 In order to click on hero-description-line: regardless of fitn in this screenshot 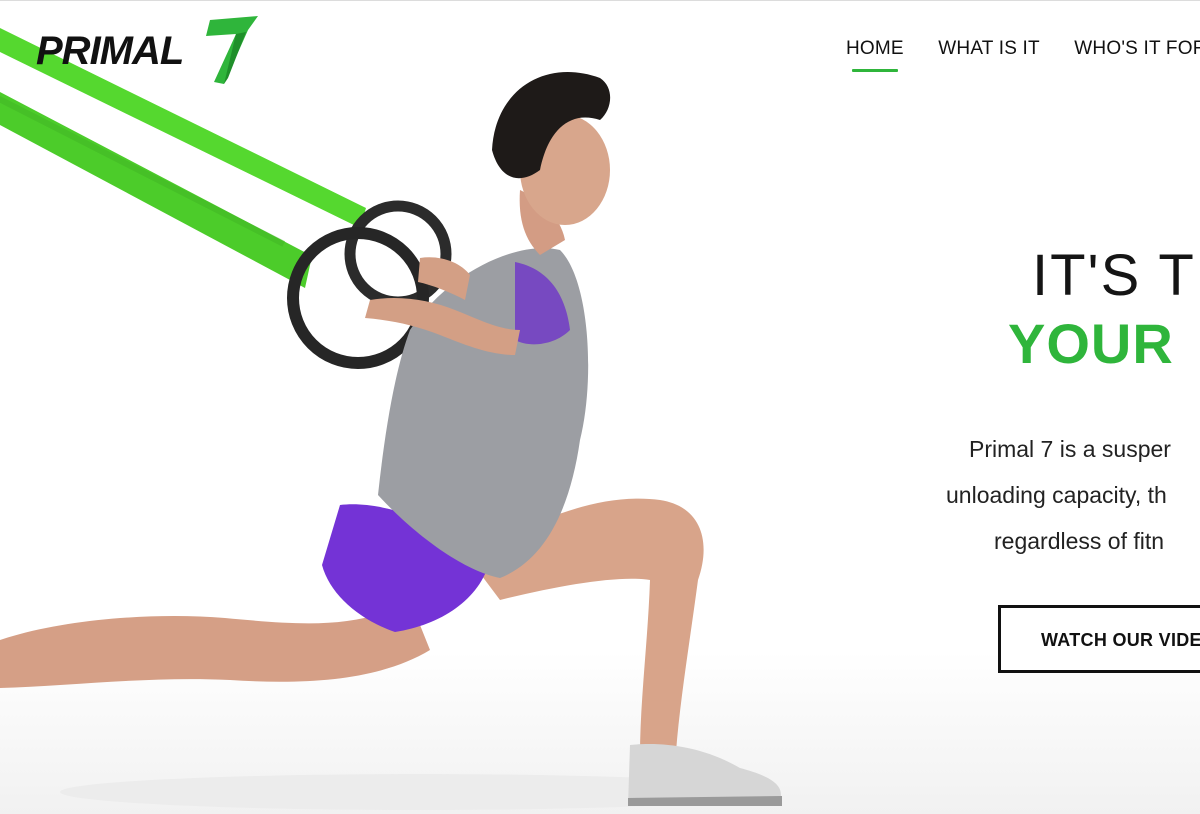, I will do `click(1079, 541)`.